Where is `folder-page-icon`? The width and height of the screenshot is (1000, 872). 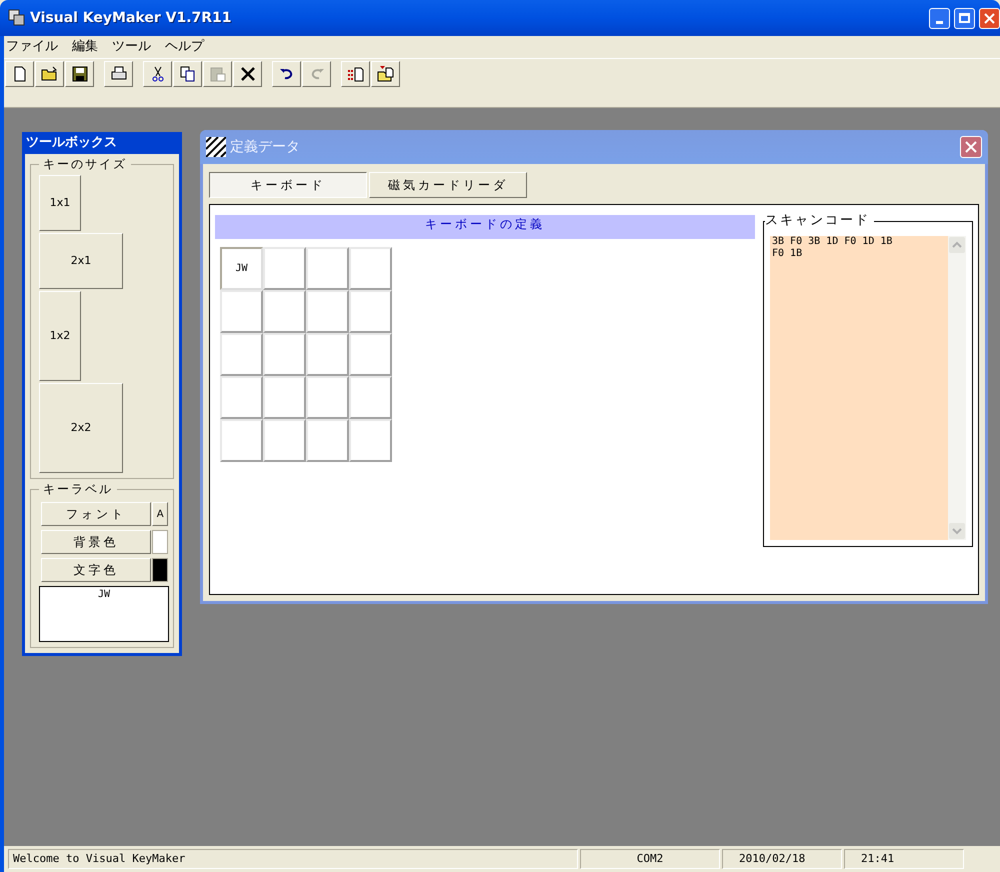 folder-page-icon is located at coordinates (385, 73).